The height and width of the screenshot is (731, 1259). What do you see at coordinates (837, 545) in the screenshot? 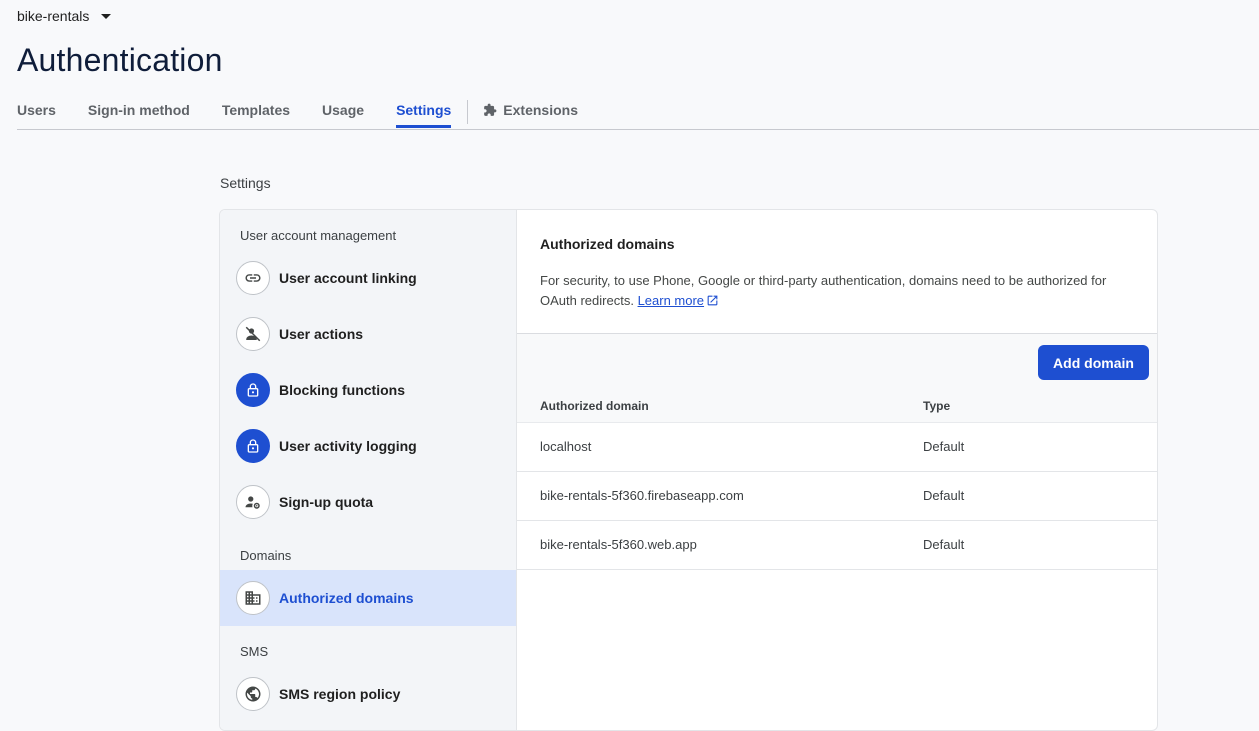
I see `table-row: bike-rentals-5f360.web.app Default` at bounding box center [837, 545].